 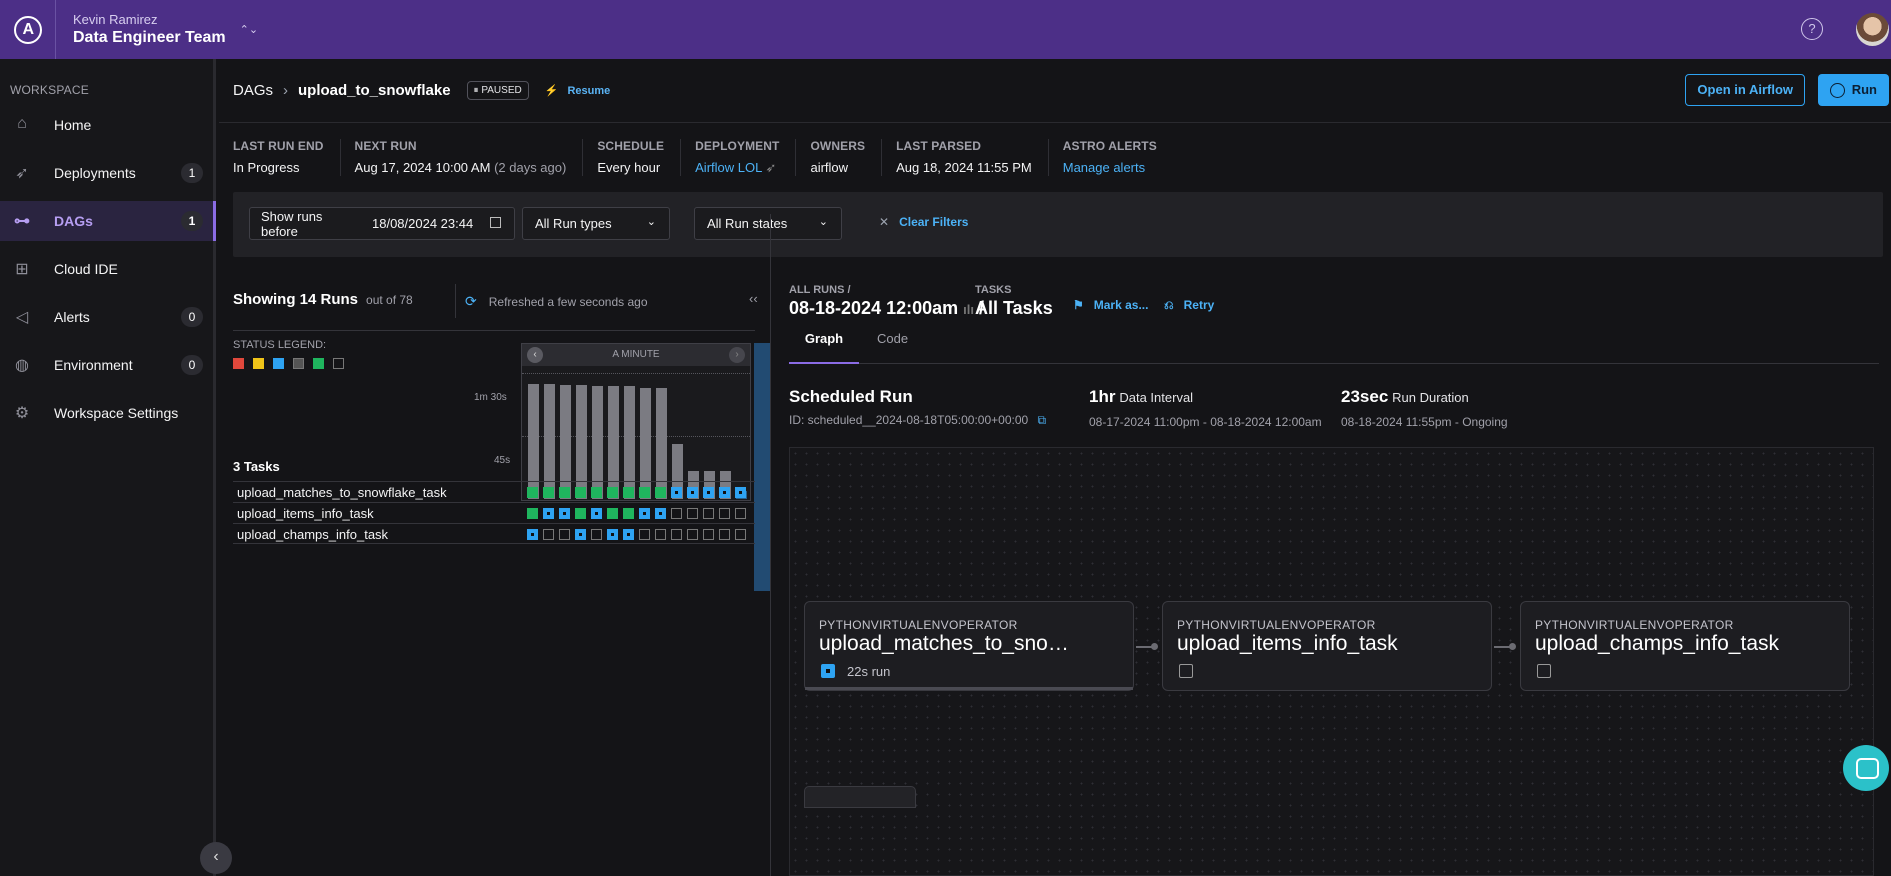 I want to click on run-state-select: All Run states ⌄, so click(x=768, y=223).